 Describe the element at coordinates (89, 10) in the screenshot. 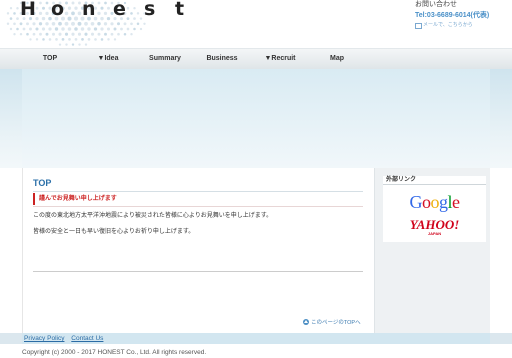

I see `logo-letter: n` at that location.